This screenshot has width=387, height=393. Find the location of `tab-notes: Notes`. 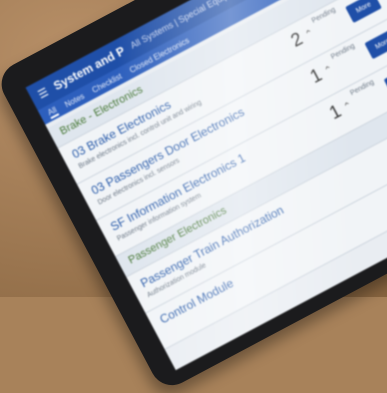

tab-notes: Notes is located at coordinates (74, 100).